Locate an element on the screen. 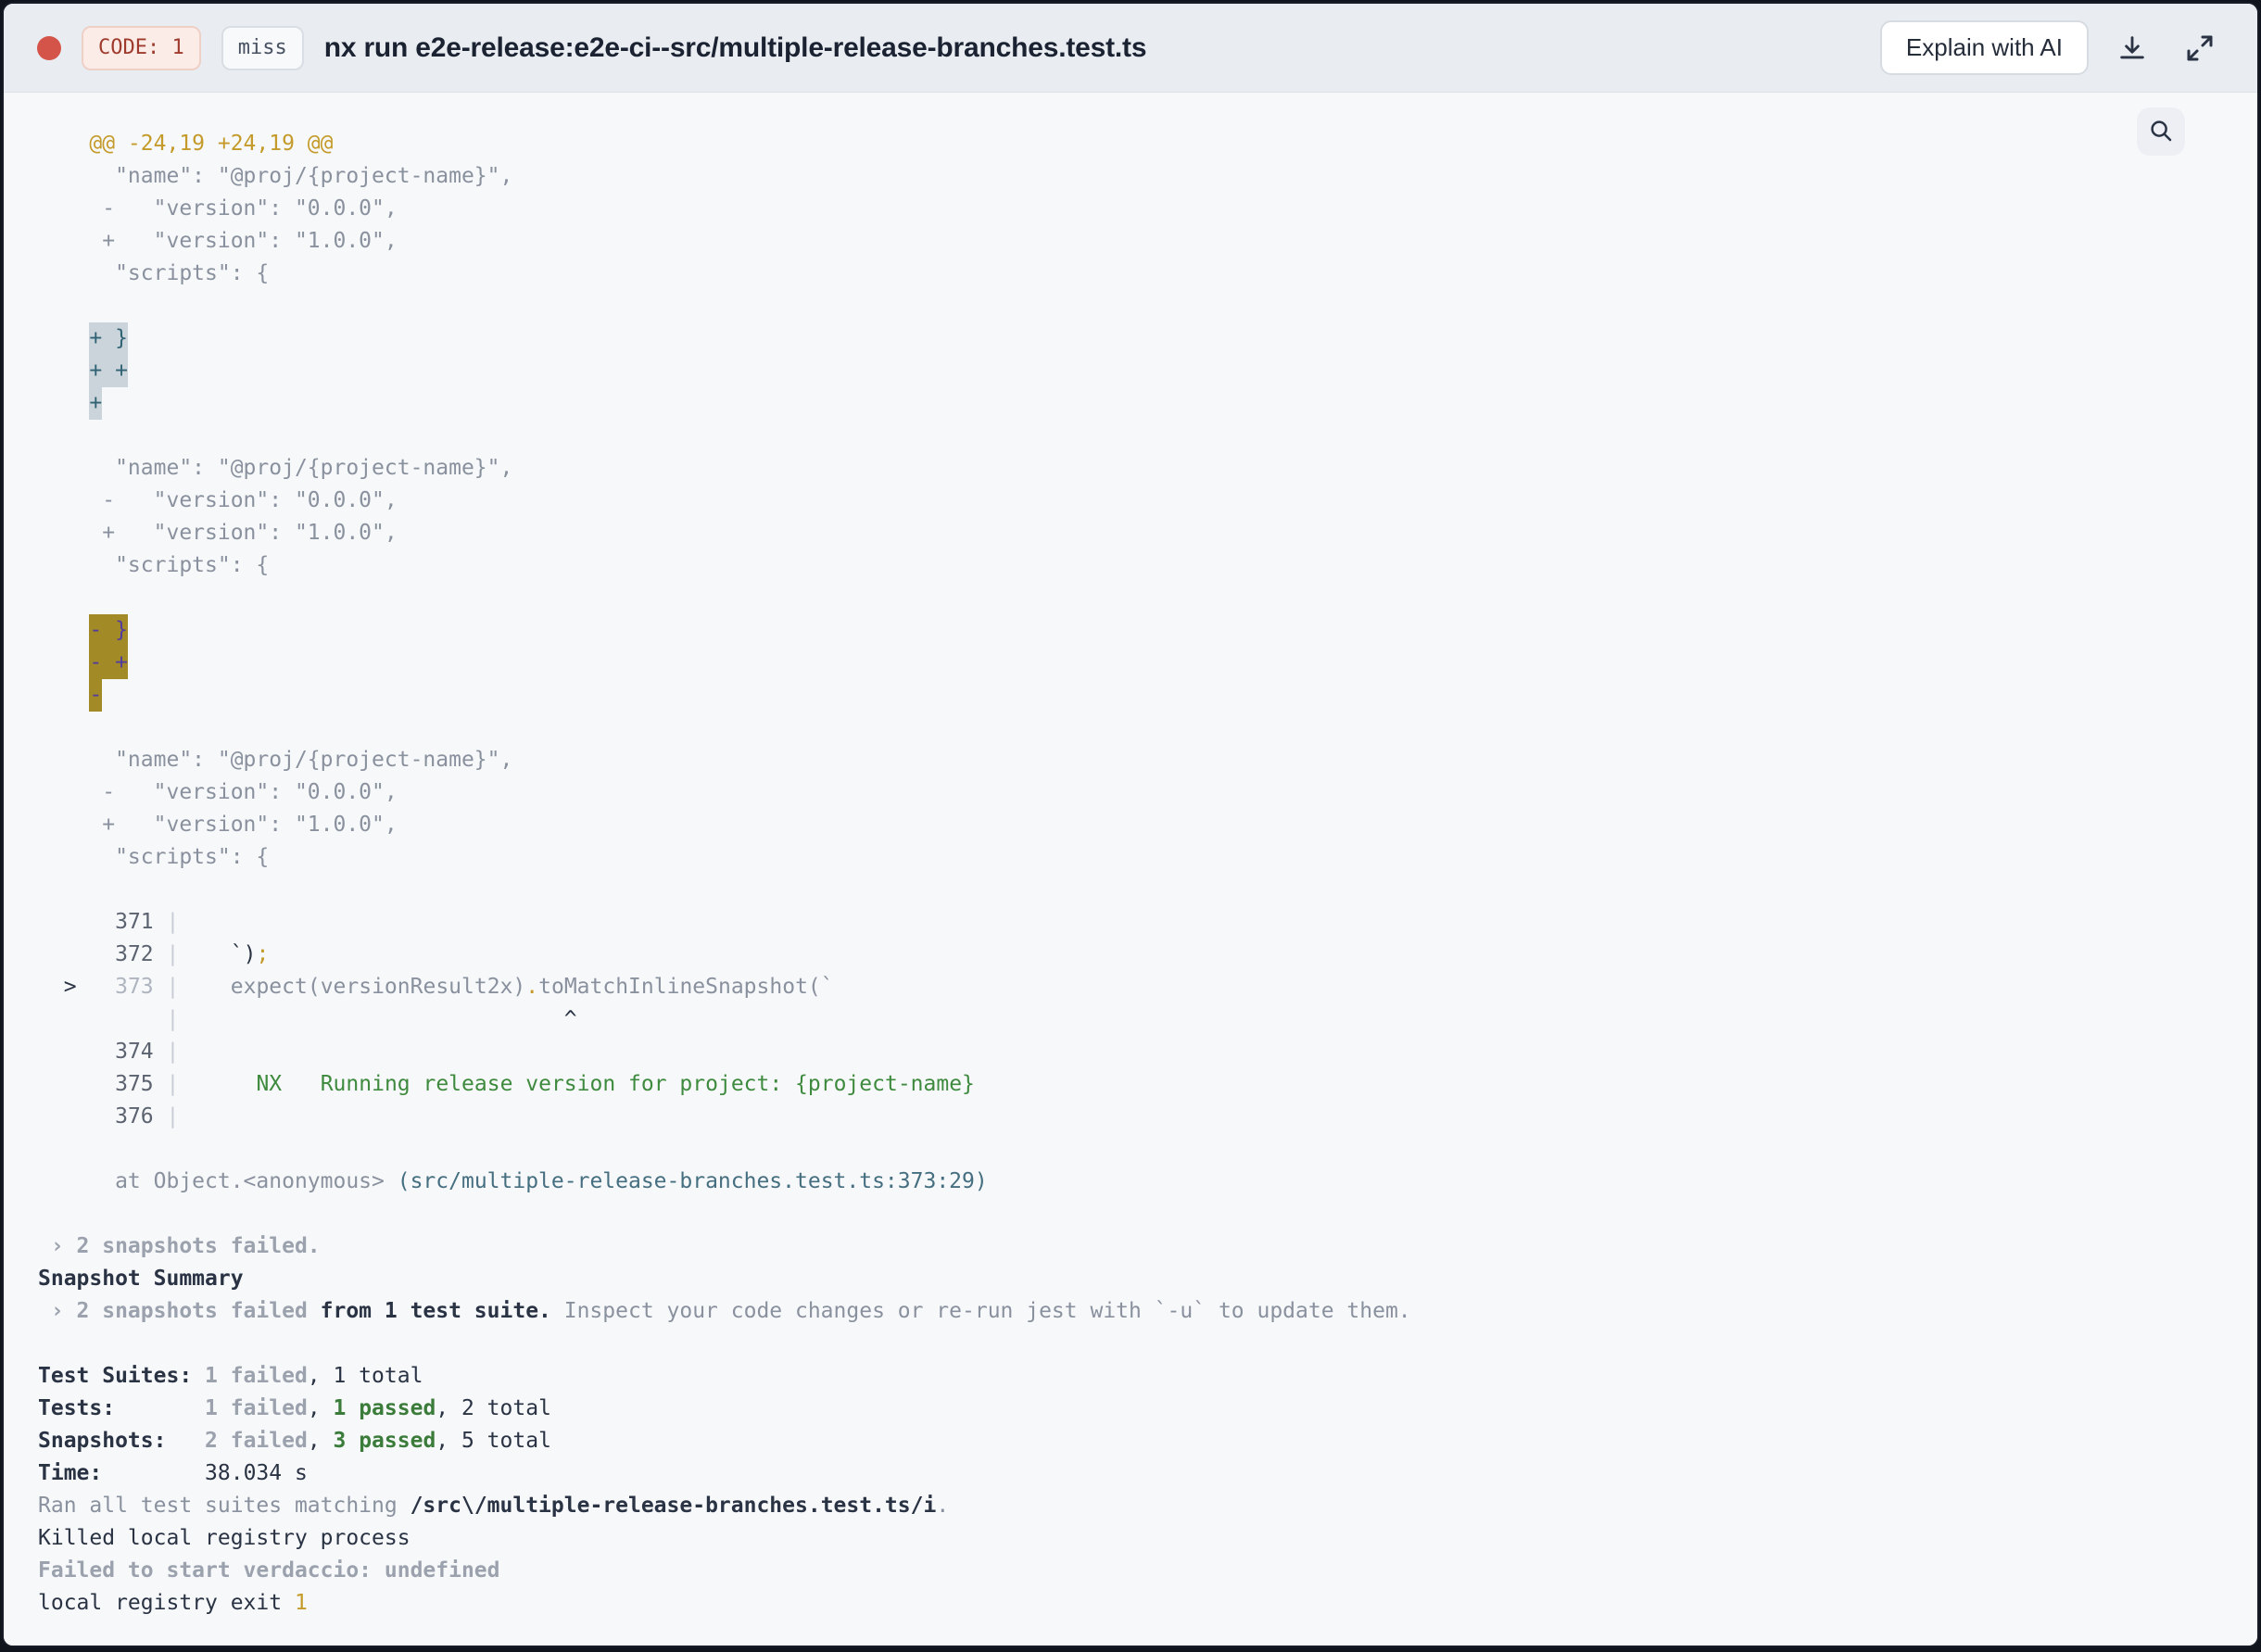 The height and width of the screenshot is (1652, 2261). terminal-line: 371 | is located at coordinates (147, 922).